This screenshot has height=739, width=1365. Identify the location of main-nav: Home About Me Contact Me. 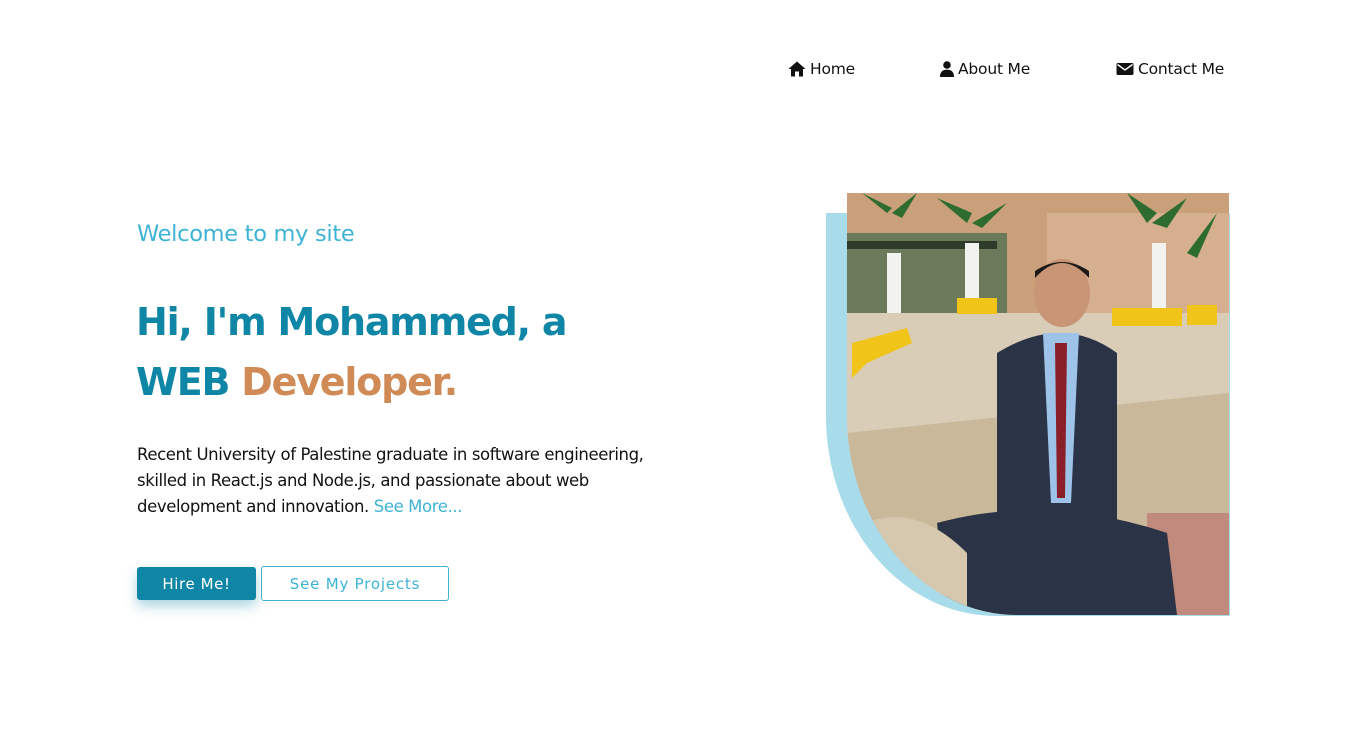
(682, 73).